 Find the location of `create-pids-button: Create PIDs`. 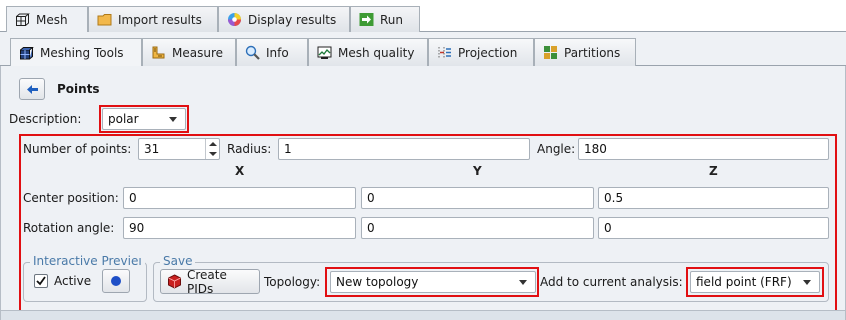

create-pids-button: Create PIDs is located at coordinates (210, 281).